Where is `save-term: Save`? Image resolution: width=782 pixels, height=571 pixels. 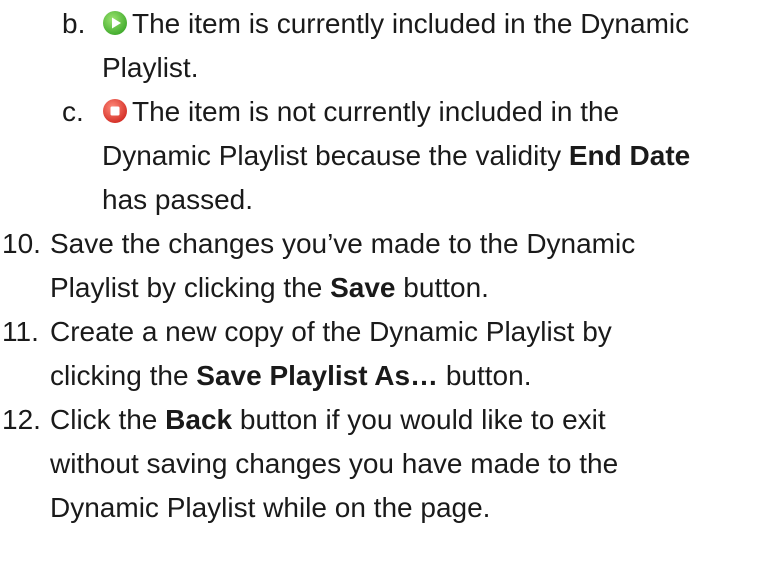
save-term: Save is located at coordinates (363, 287).